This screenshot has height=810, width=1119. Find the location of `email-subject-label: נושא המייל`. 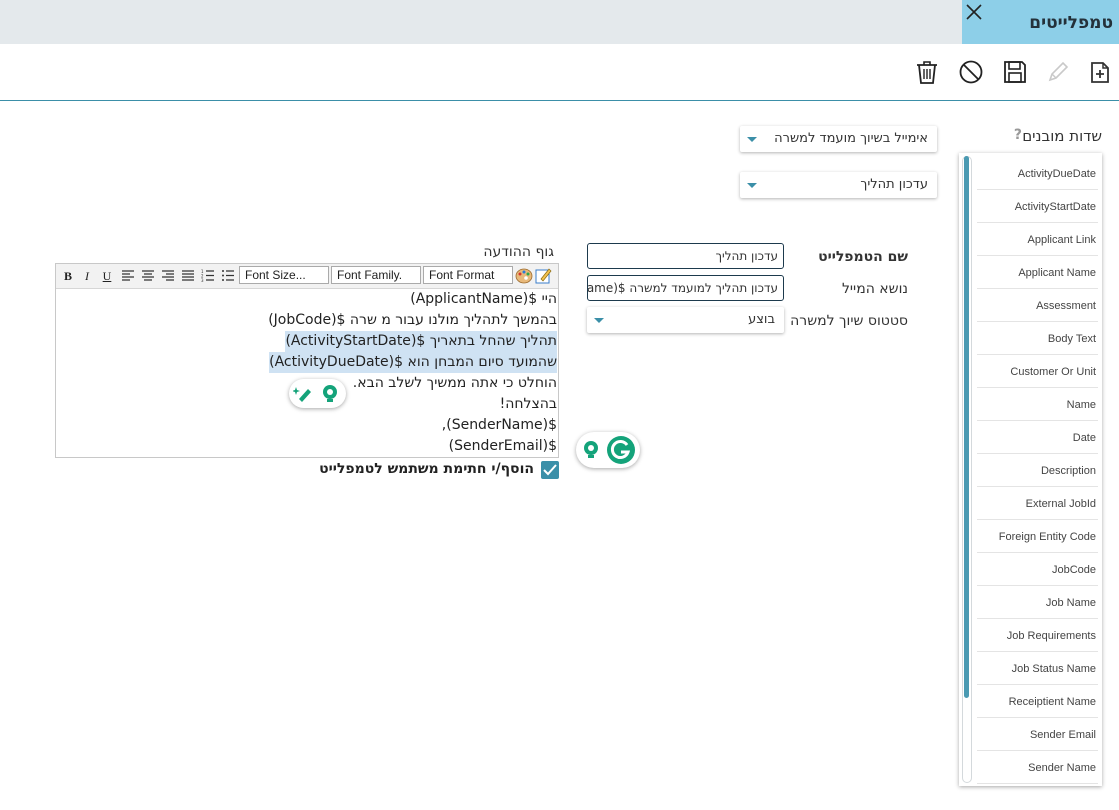

email-subject-label: נושא המייל is located at coordinates (874, 289).